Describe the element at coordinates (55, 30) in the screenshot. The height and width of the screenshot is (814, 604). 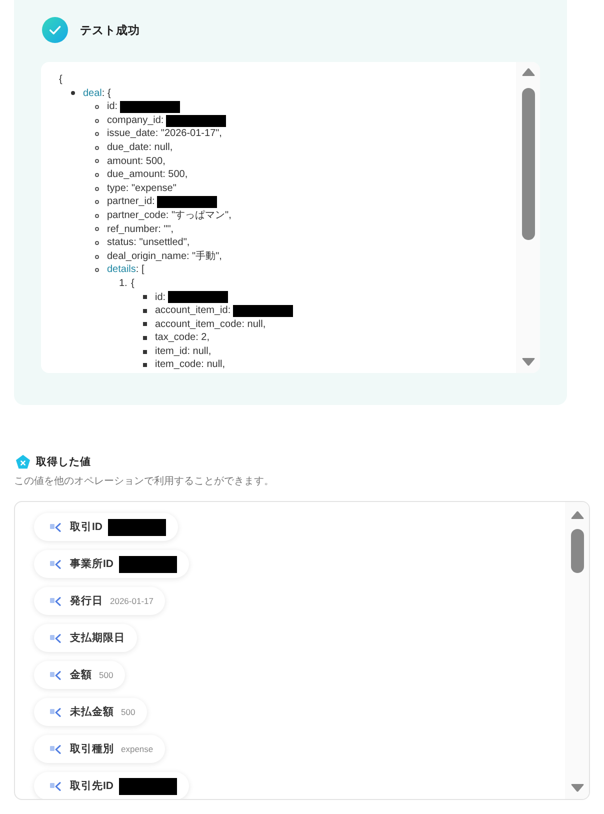
I see `check-circle-icon` at that location.